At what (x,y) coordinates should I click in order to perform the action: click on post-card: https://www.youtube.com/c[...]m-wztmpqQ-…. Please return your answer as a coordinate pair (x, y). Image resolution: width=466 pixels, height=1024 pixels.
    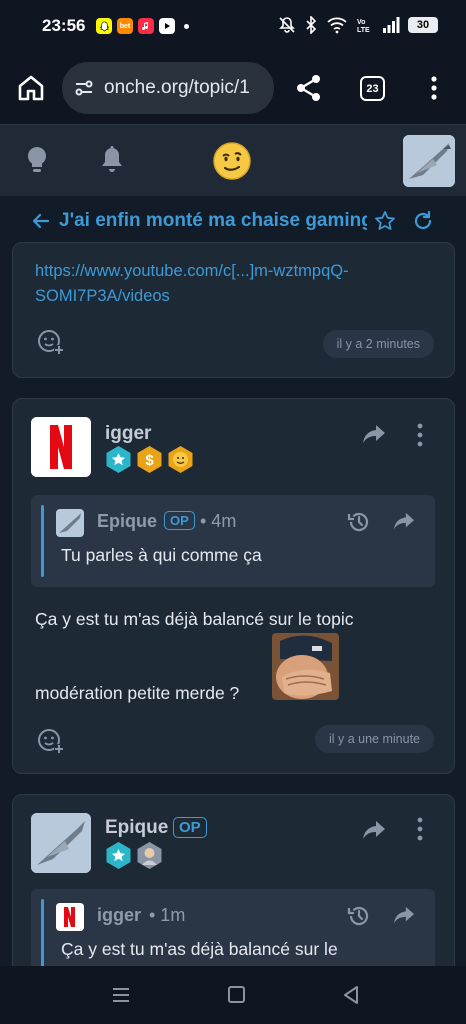
    Looking at the image, I should click on (233, 310).